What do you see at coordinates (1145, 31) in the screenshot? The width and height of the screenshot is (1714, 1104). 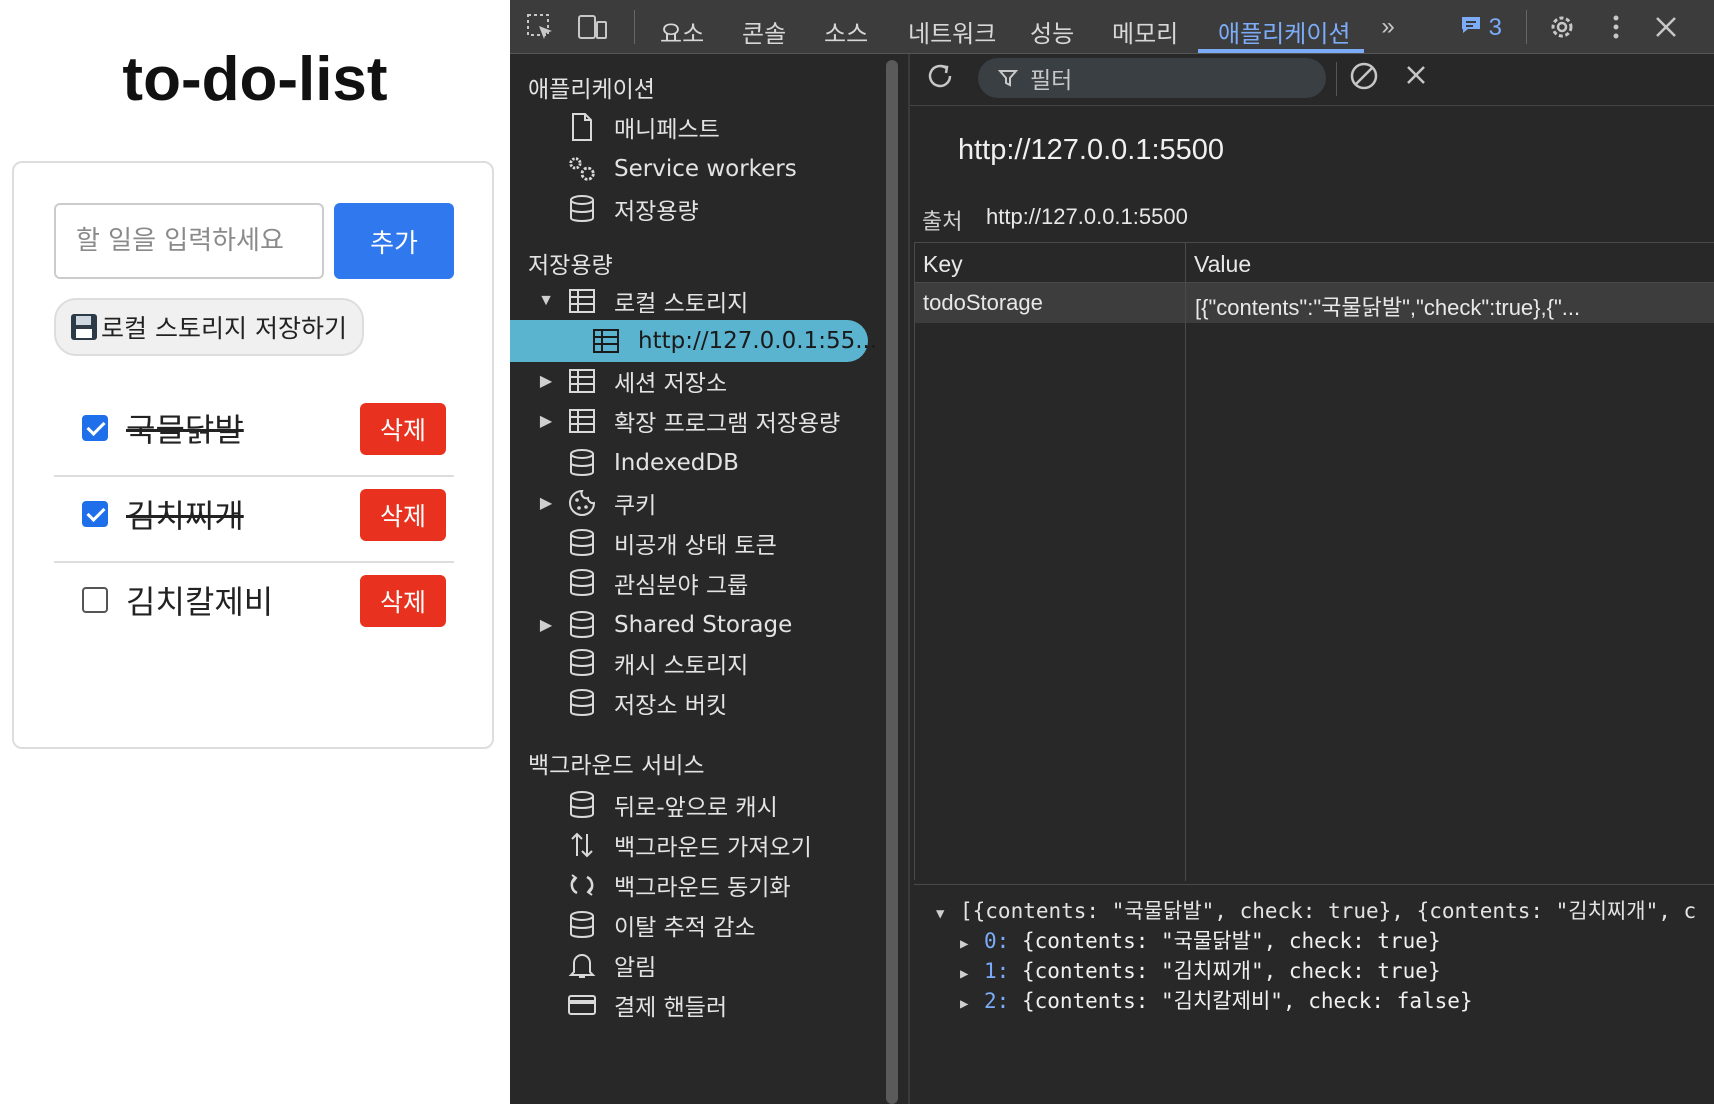 I see `tab-memory: 메모리` at bounding box center [1145, 31].